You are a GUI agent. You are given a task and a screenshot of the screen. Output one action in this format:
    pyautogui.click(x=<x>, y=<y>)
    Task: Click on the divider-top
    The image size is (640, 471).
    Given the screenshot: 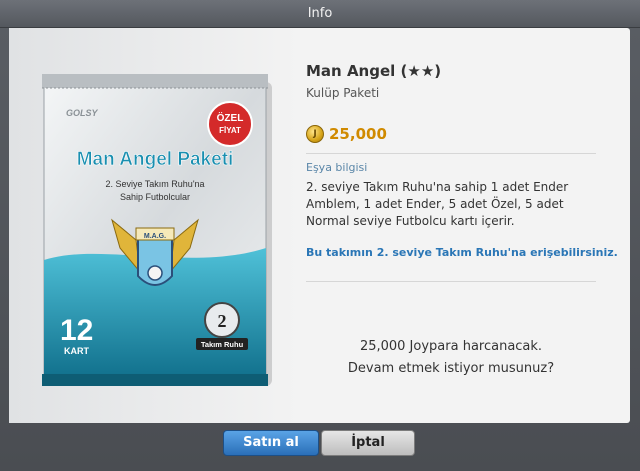 What is the action you would take?
    pyautogui.click(x=451, y=153)
    